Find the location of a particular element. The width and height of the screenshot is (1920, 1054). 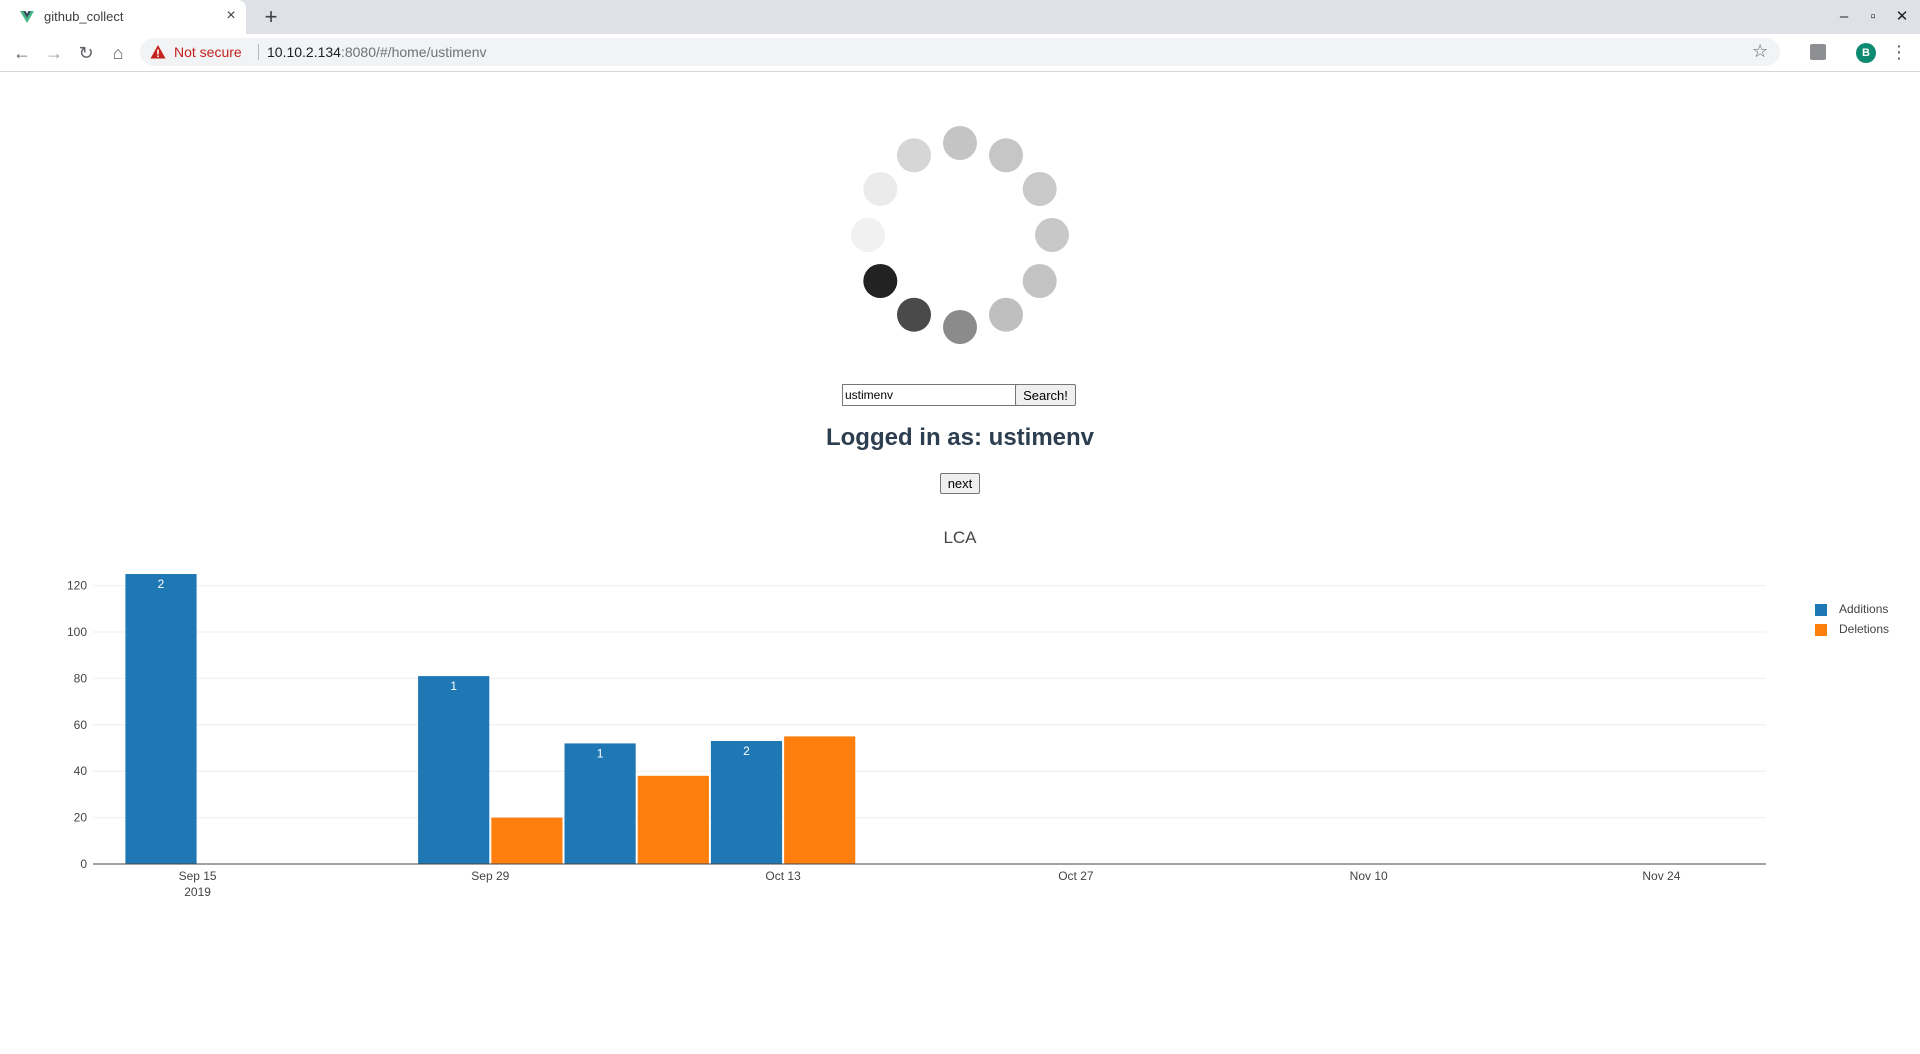

legend-item-deletions: Deletions is located at coordinates (1865, 630).